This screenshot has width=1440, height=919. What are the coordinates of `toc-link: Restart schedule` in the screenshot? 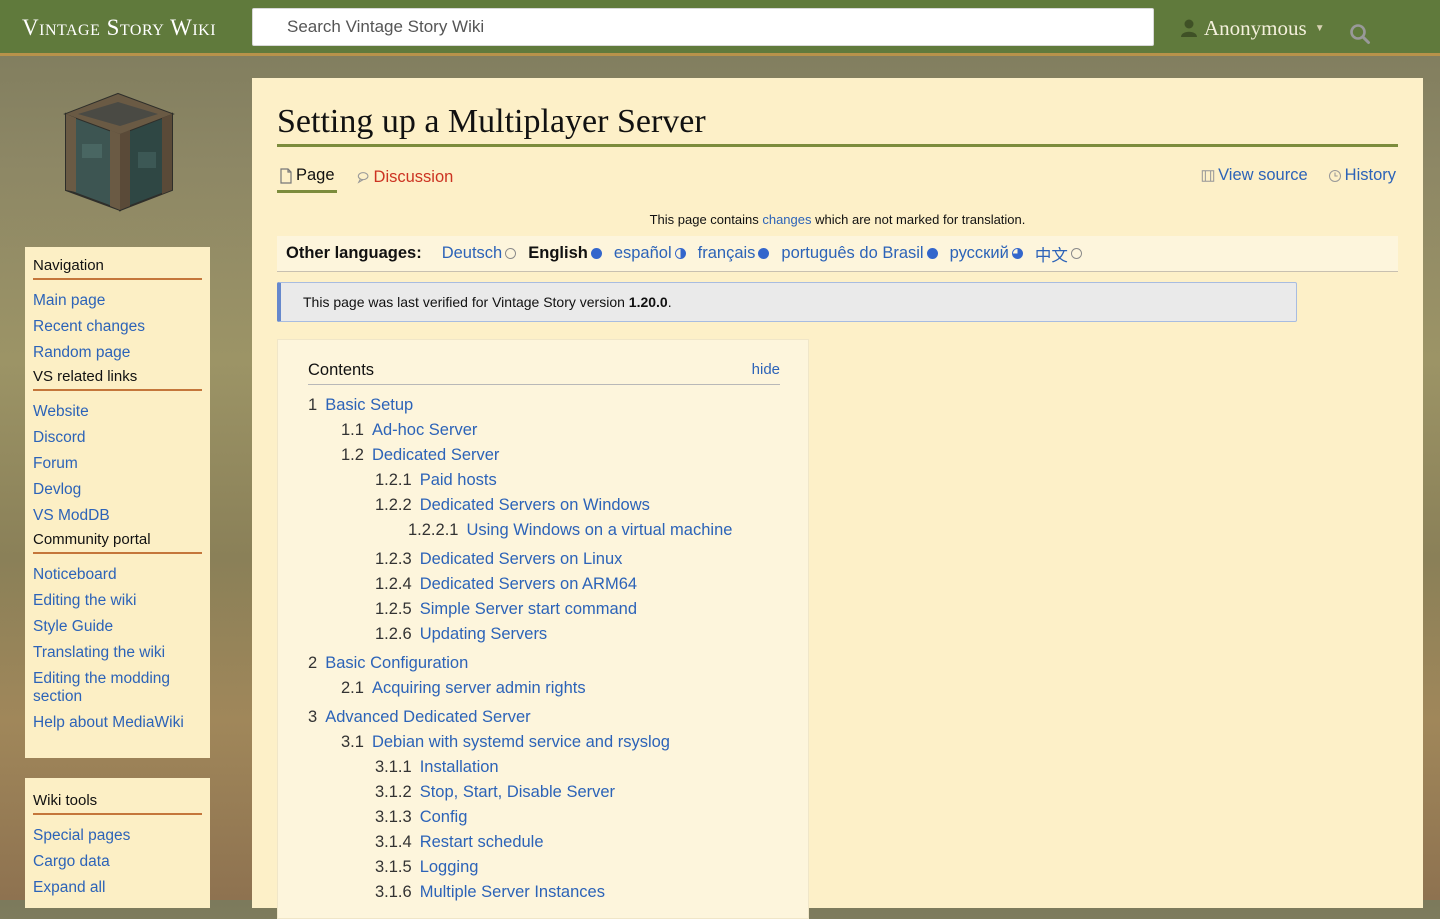 It's located at (481, 842).